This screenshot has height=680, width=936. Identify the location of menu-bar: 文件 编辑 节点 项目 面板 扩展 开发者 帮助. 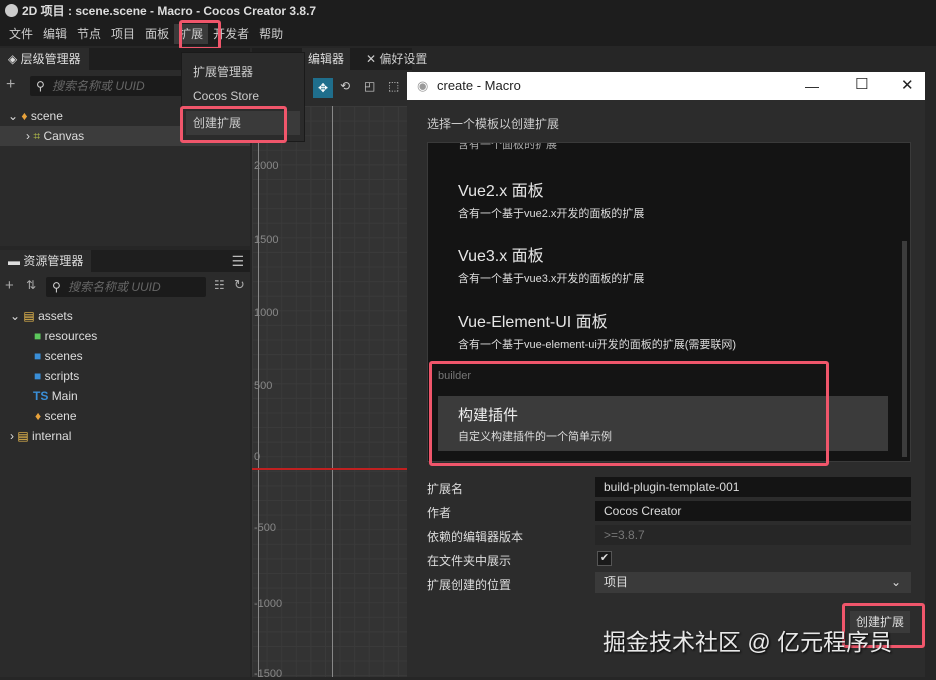
(468, 34).